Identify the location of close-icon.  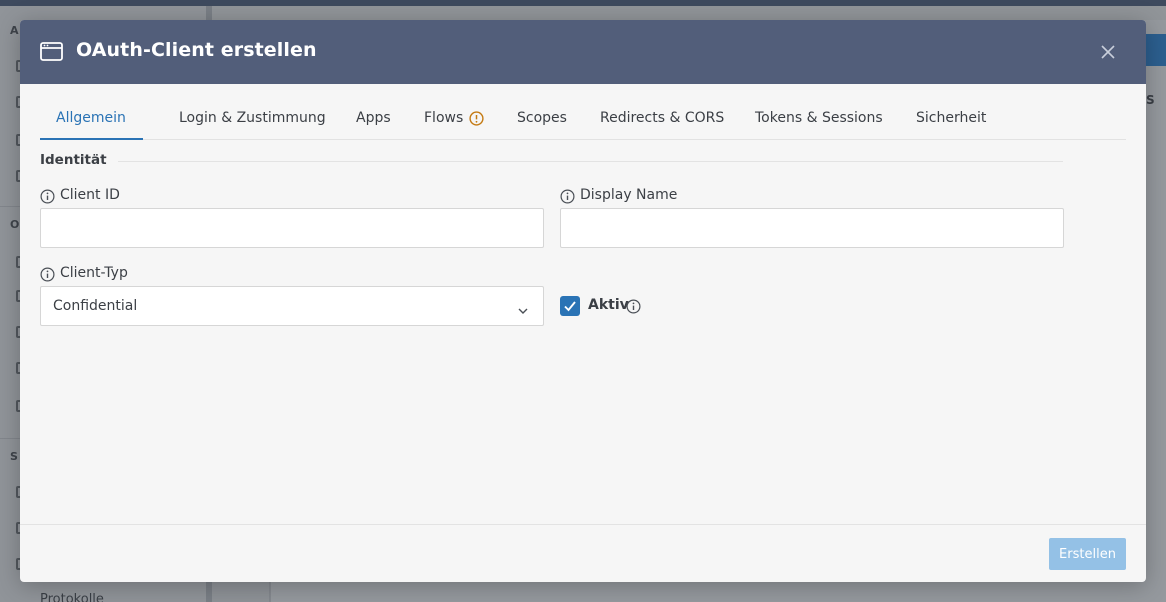
(1108, 52).